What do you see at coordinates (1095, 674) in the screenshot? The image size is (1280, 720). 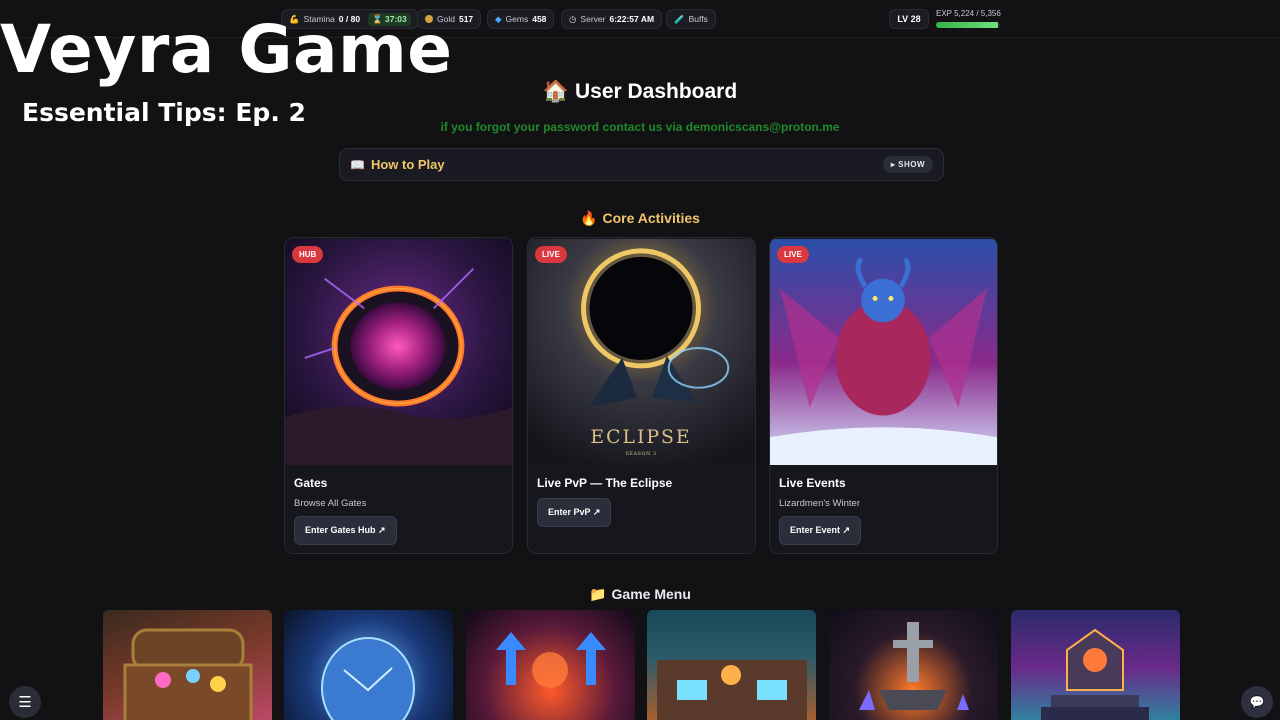 I see `shrine-icon` at bounding box center [1095, 674].